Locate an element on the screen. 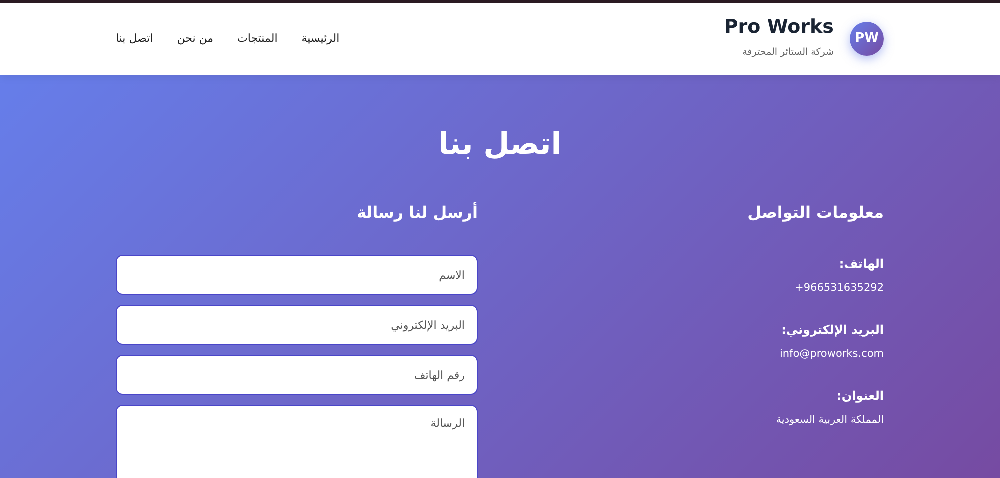 This screenshot has width=1000, height=478. input-field: البريد الإلكتروني is located at coordinates (297, 325).